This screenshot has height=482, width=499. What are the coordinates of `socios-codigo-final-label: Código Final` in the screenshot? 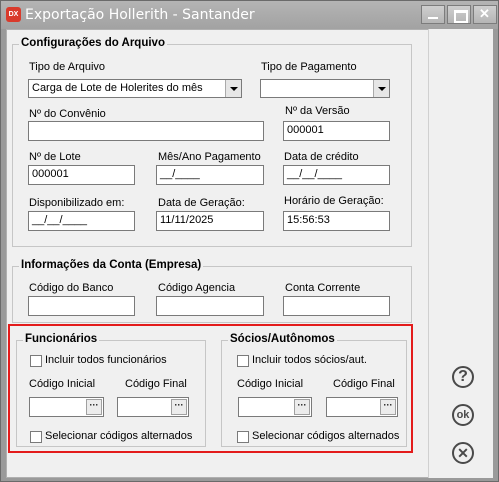 It's located at (364, 384).